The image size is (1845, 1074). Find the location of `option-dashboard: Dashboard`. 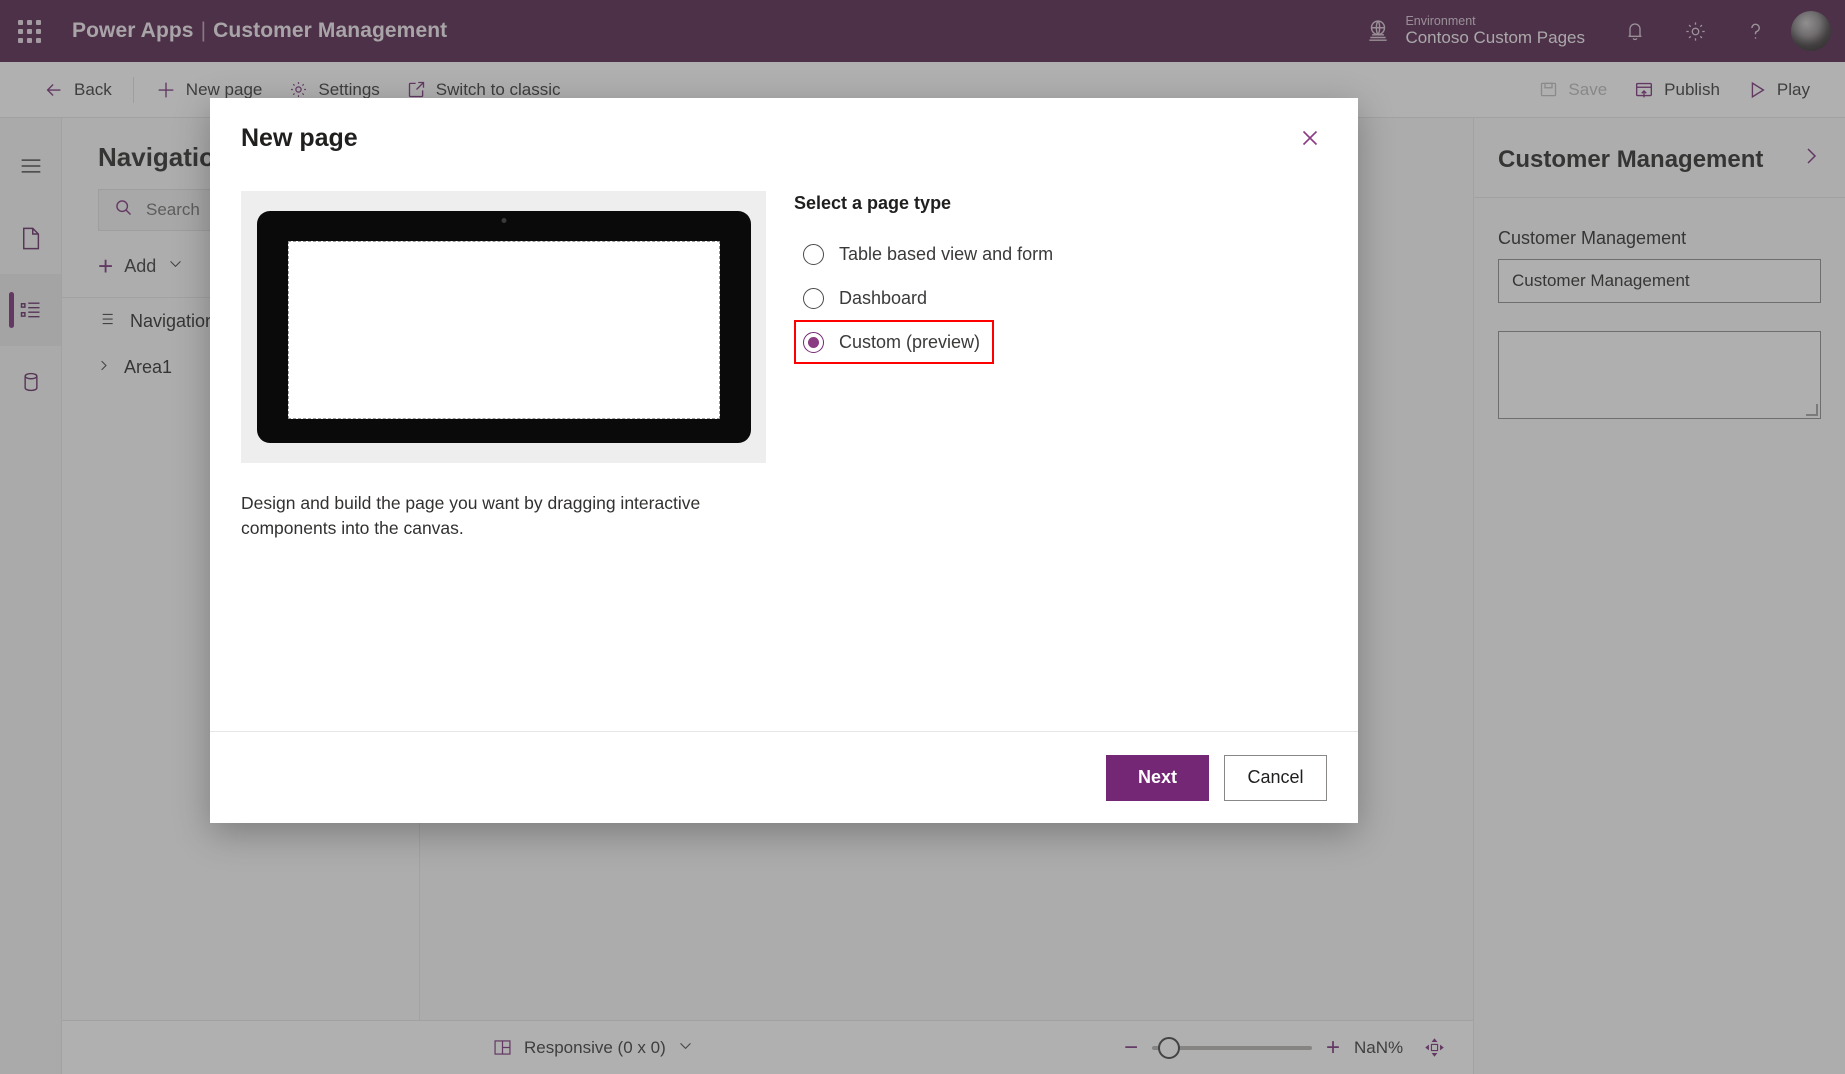

option-dashboard: Dashboard is located at coordinates (1060, 298).